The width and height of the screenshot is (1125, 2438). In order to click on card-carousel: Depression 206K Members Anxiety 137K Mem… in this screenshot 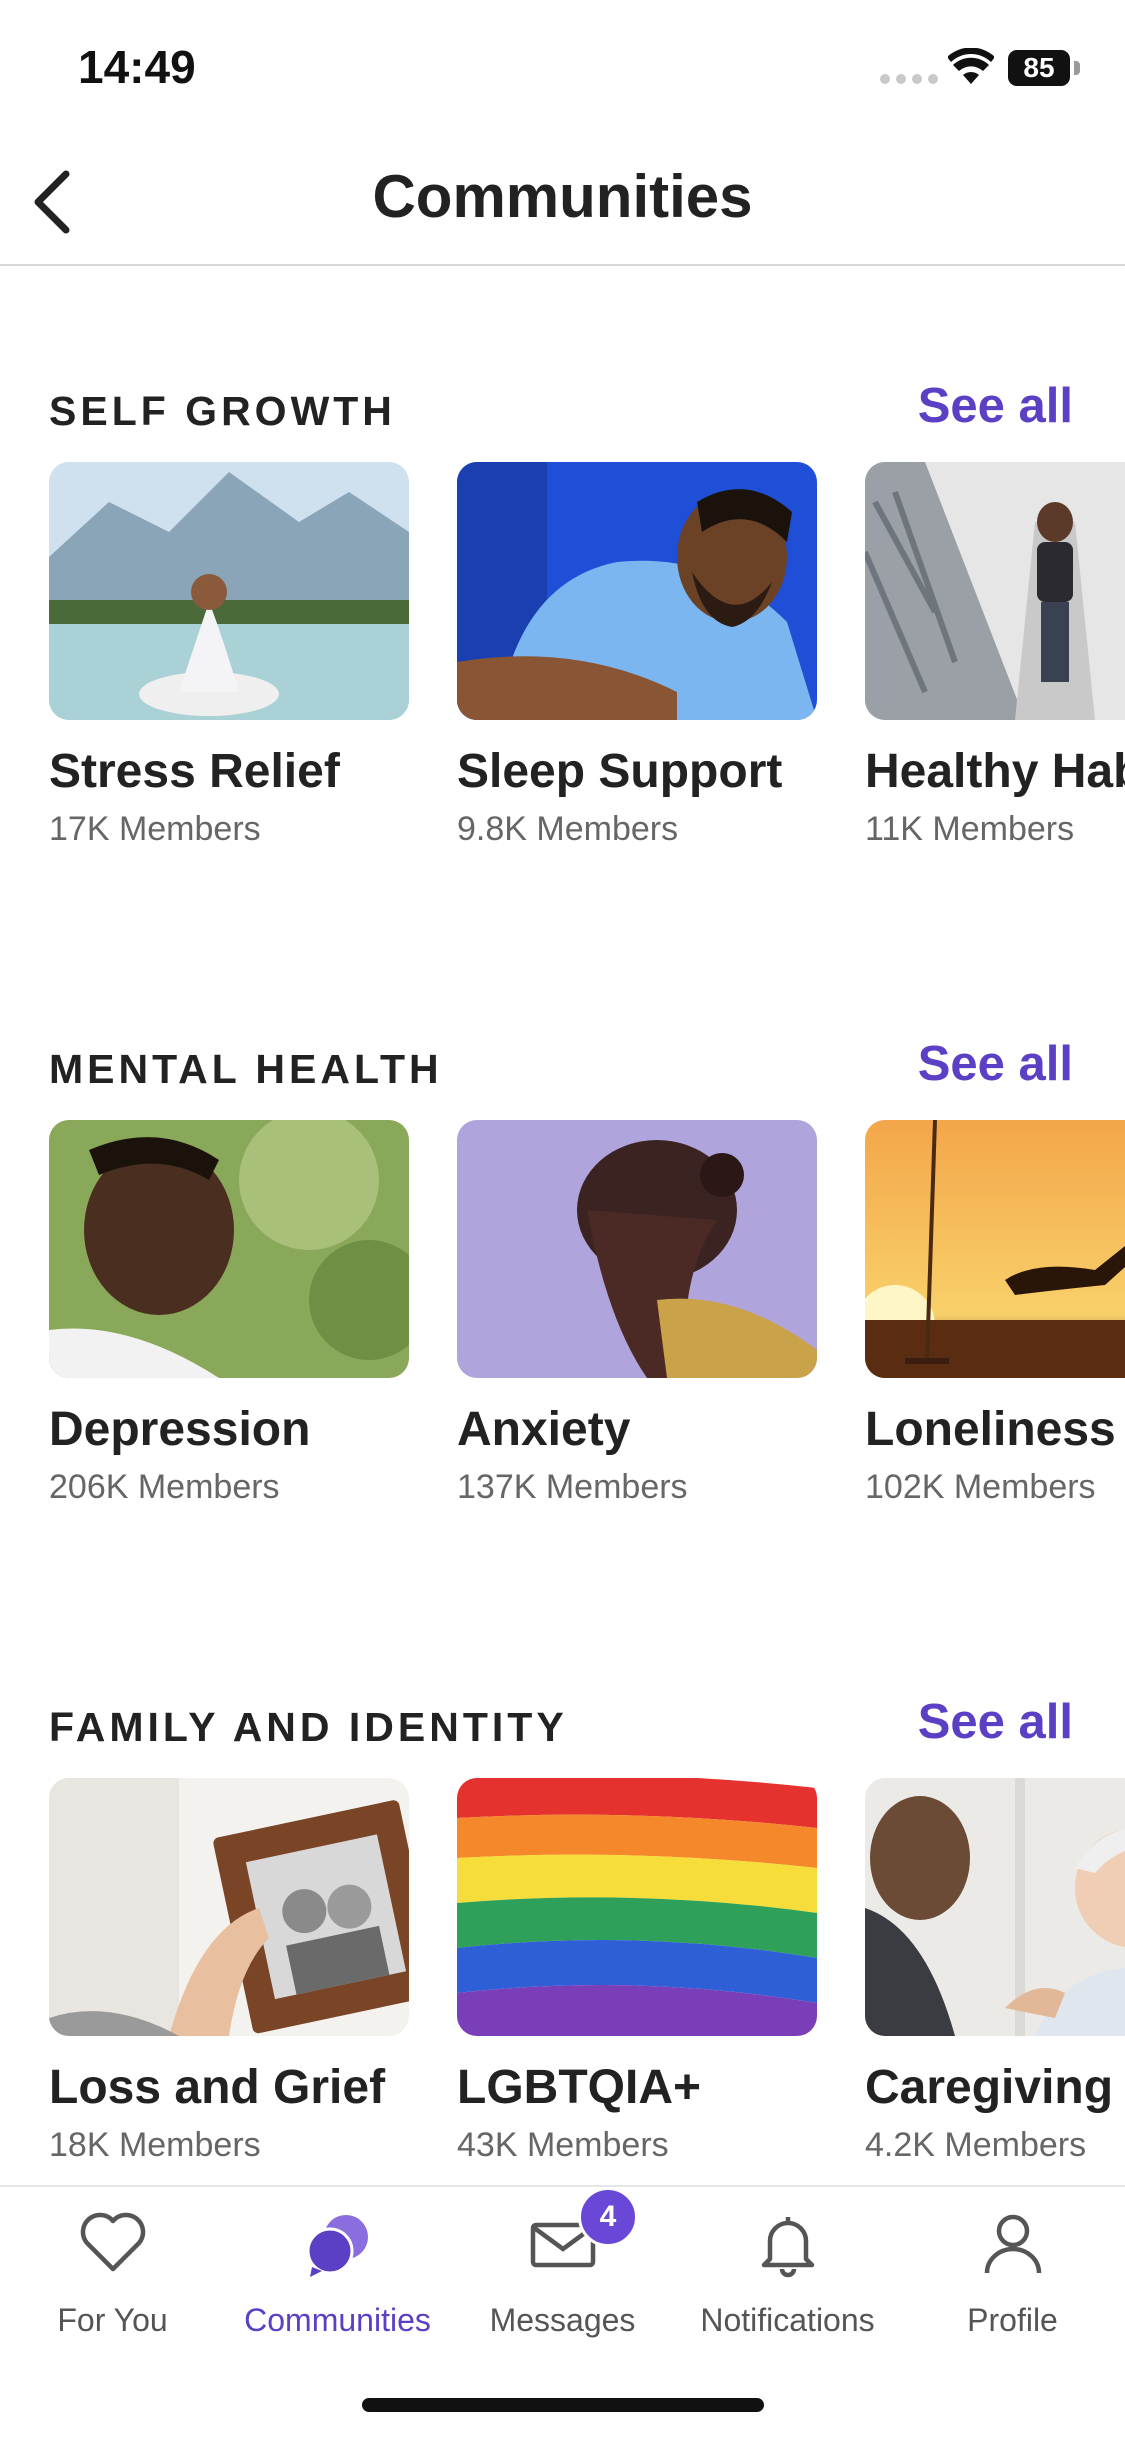, I will do `click(587, 1310)`.